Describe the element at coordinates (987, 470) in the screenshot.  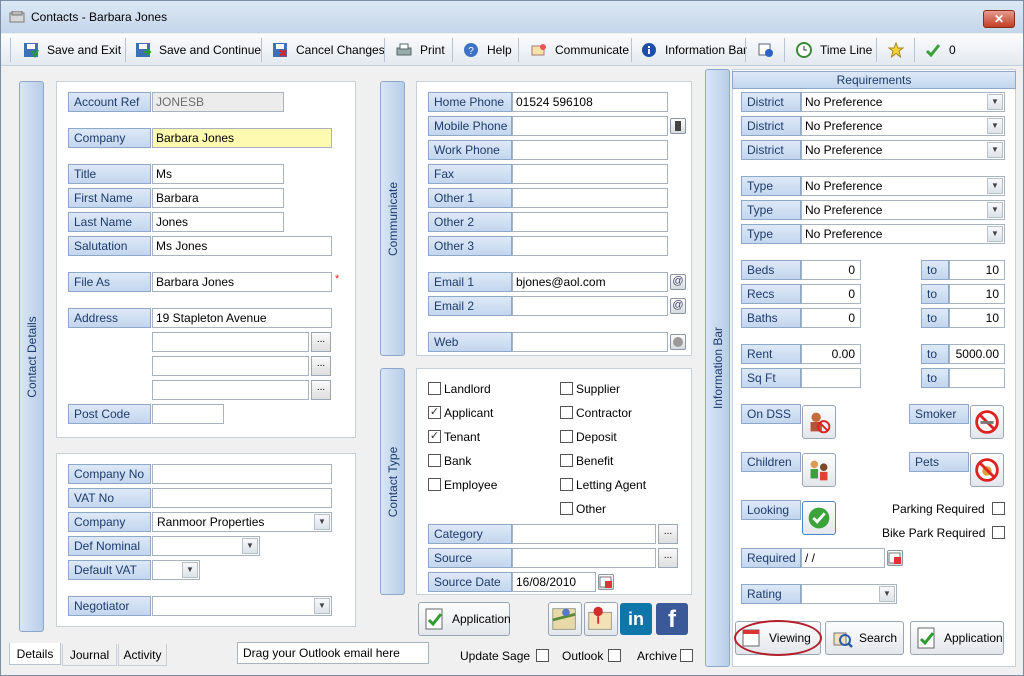
I see `pets-toggle` at that location.